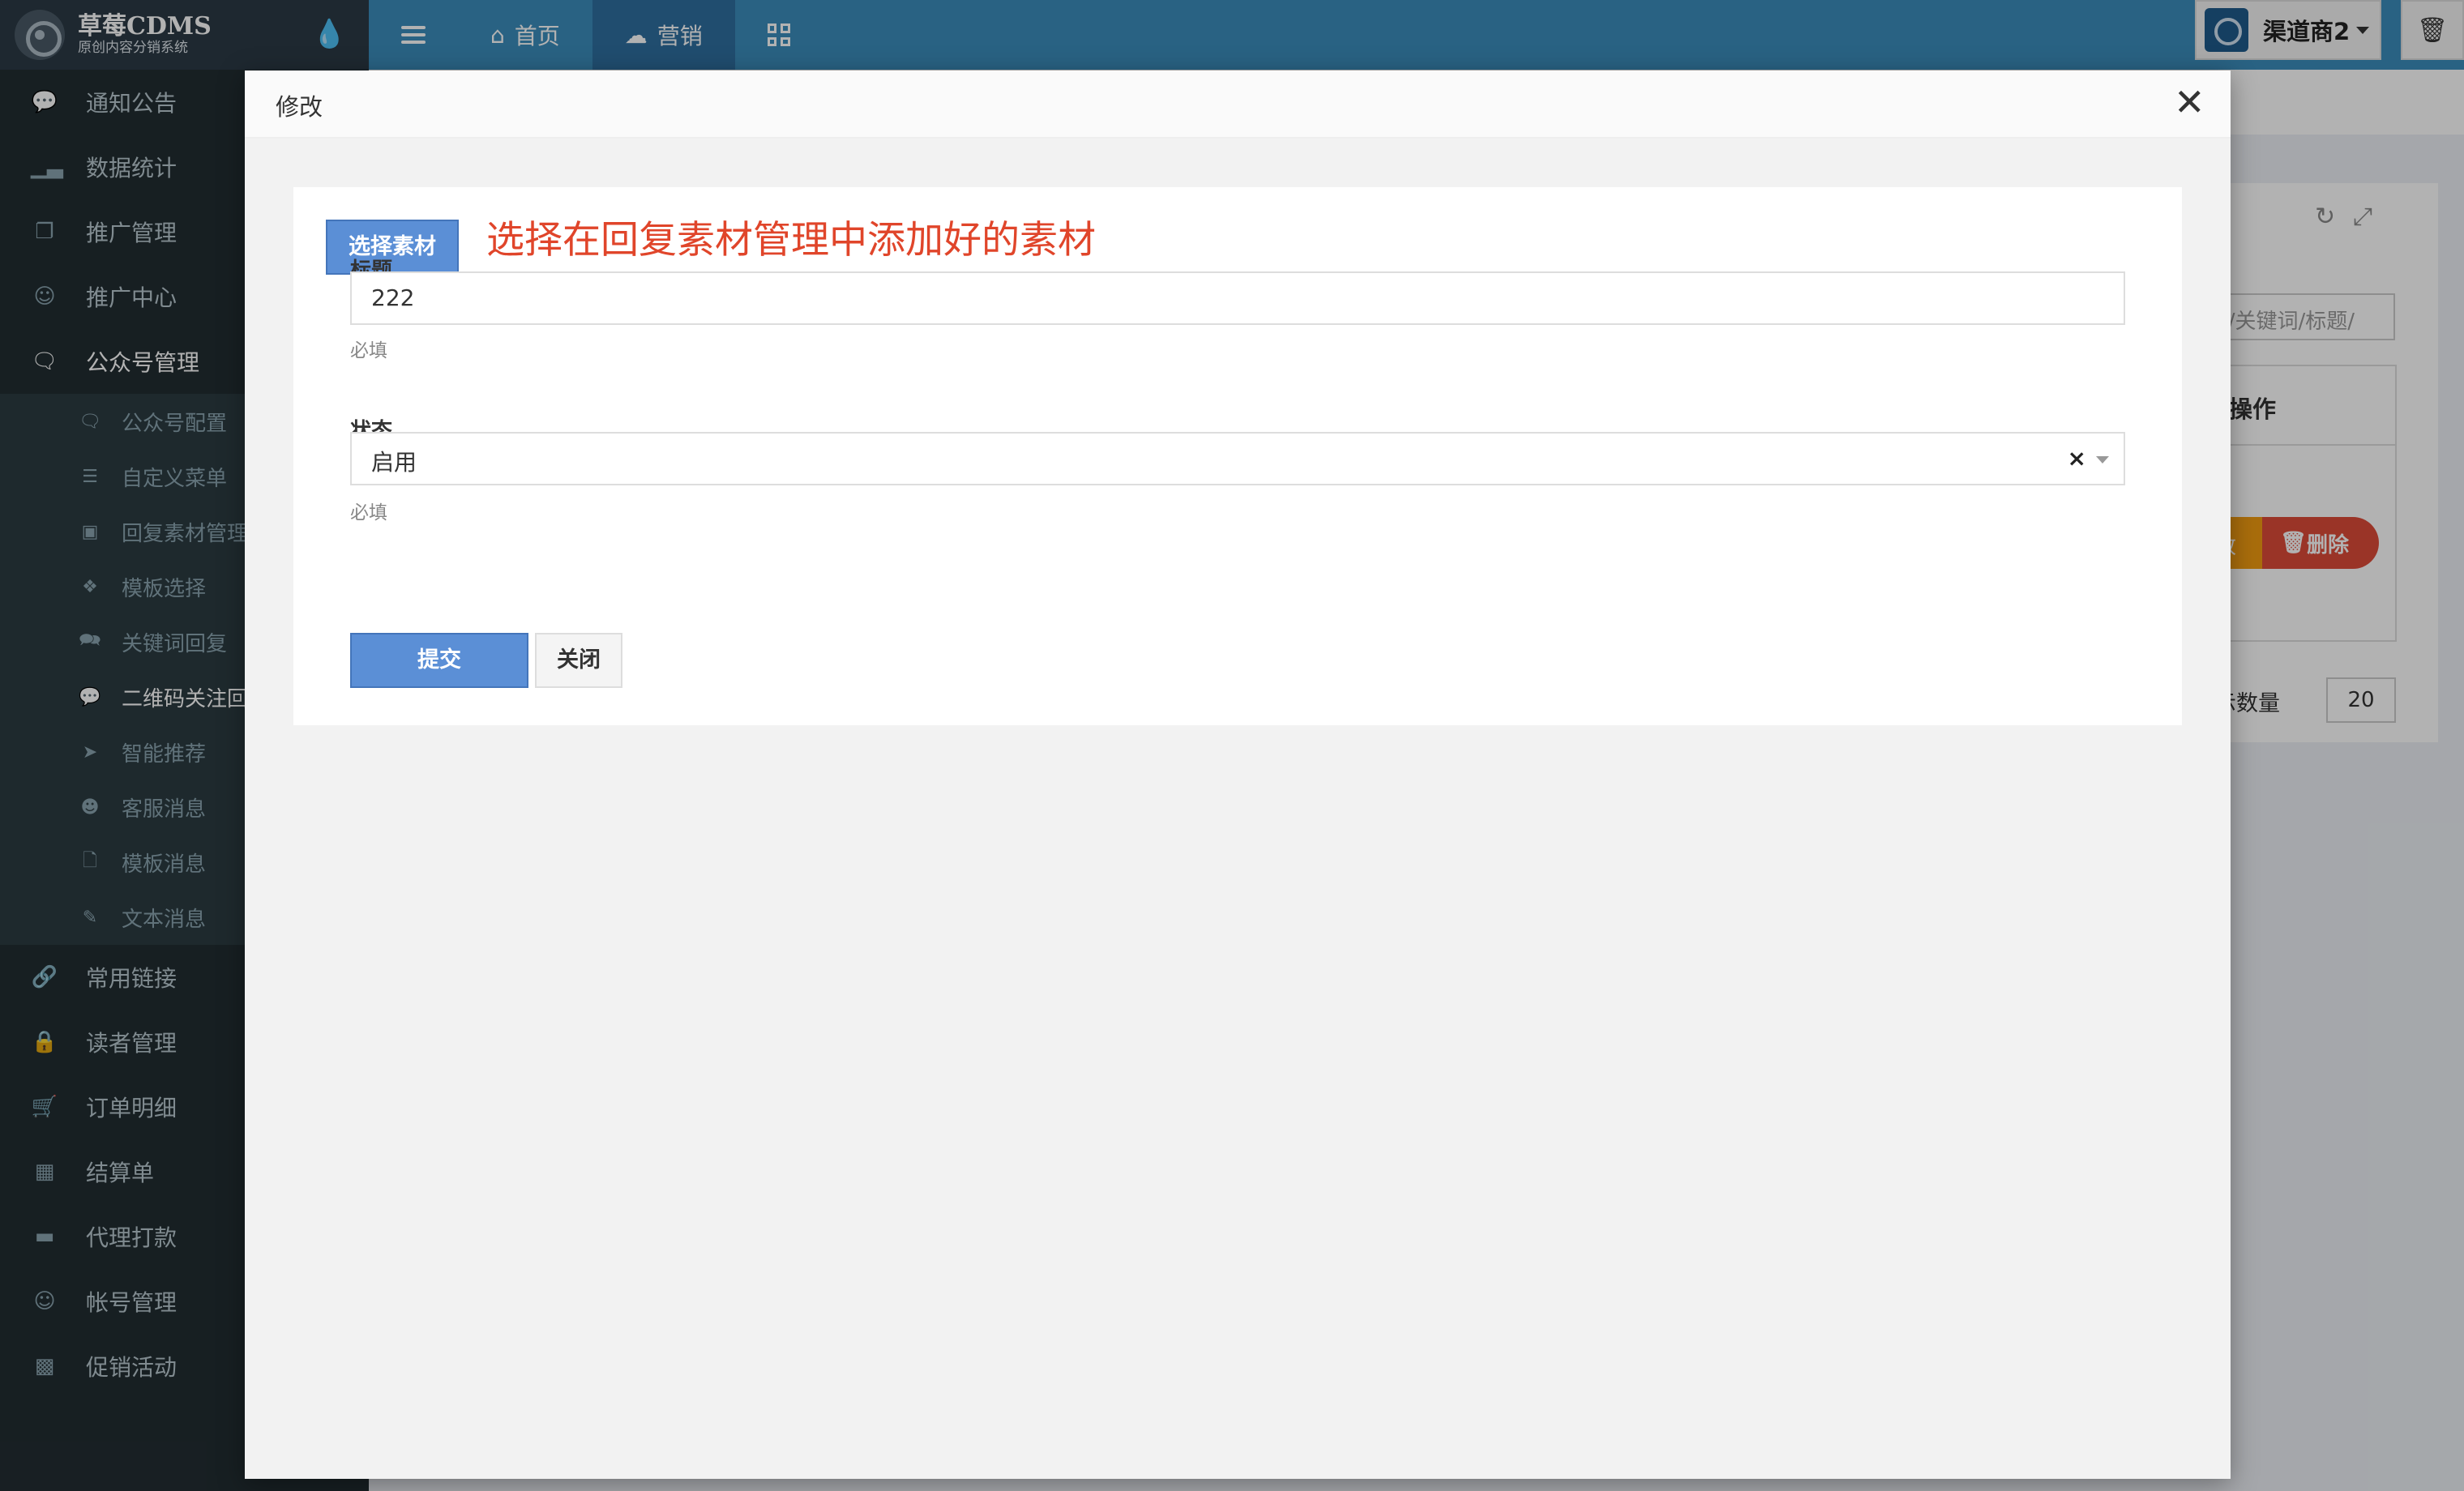 This screenshot has height=1491, width=2464. I want to click on close-icon: ✕, so click(2189, 102).